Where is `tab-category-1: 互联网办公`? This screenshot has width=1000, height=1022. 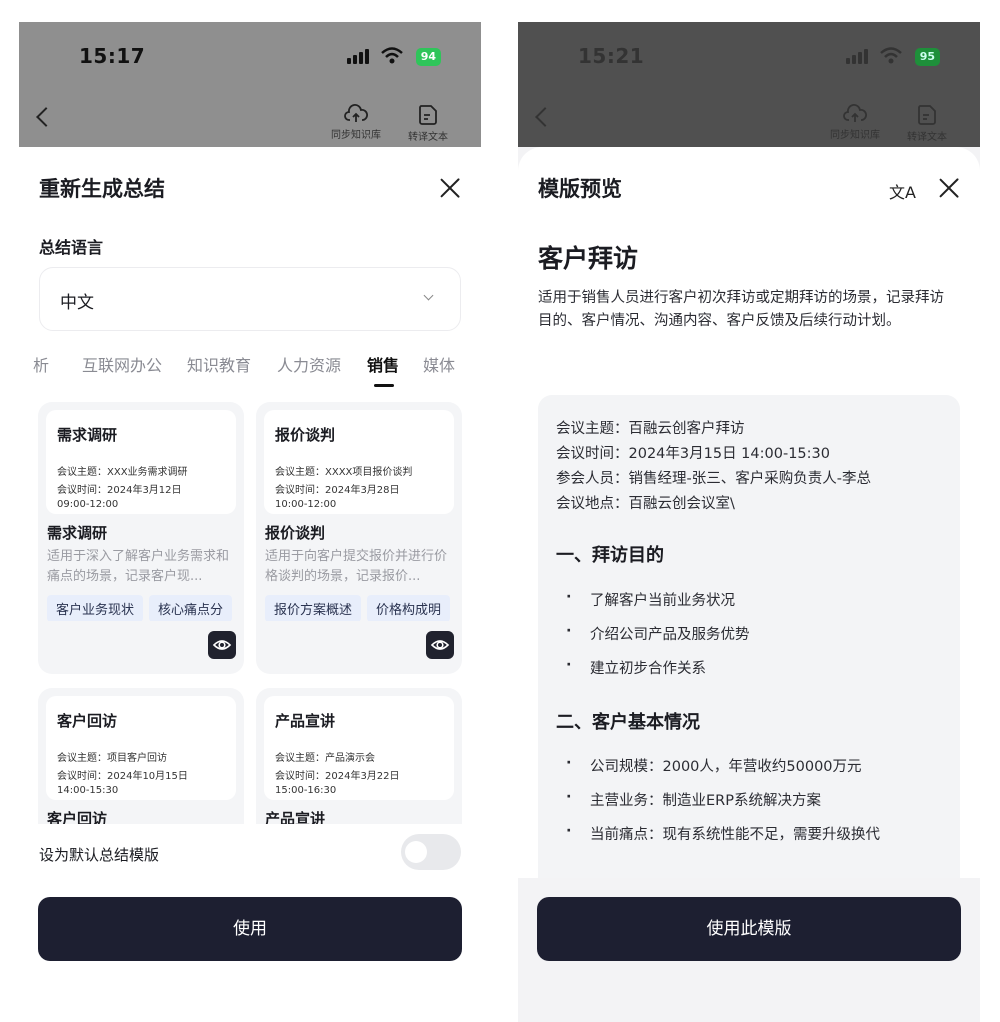
tab-category-1: 互联网办公 is located at coordinates (122, 364).